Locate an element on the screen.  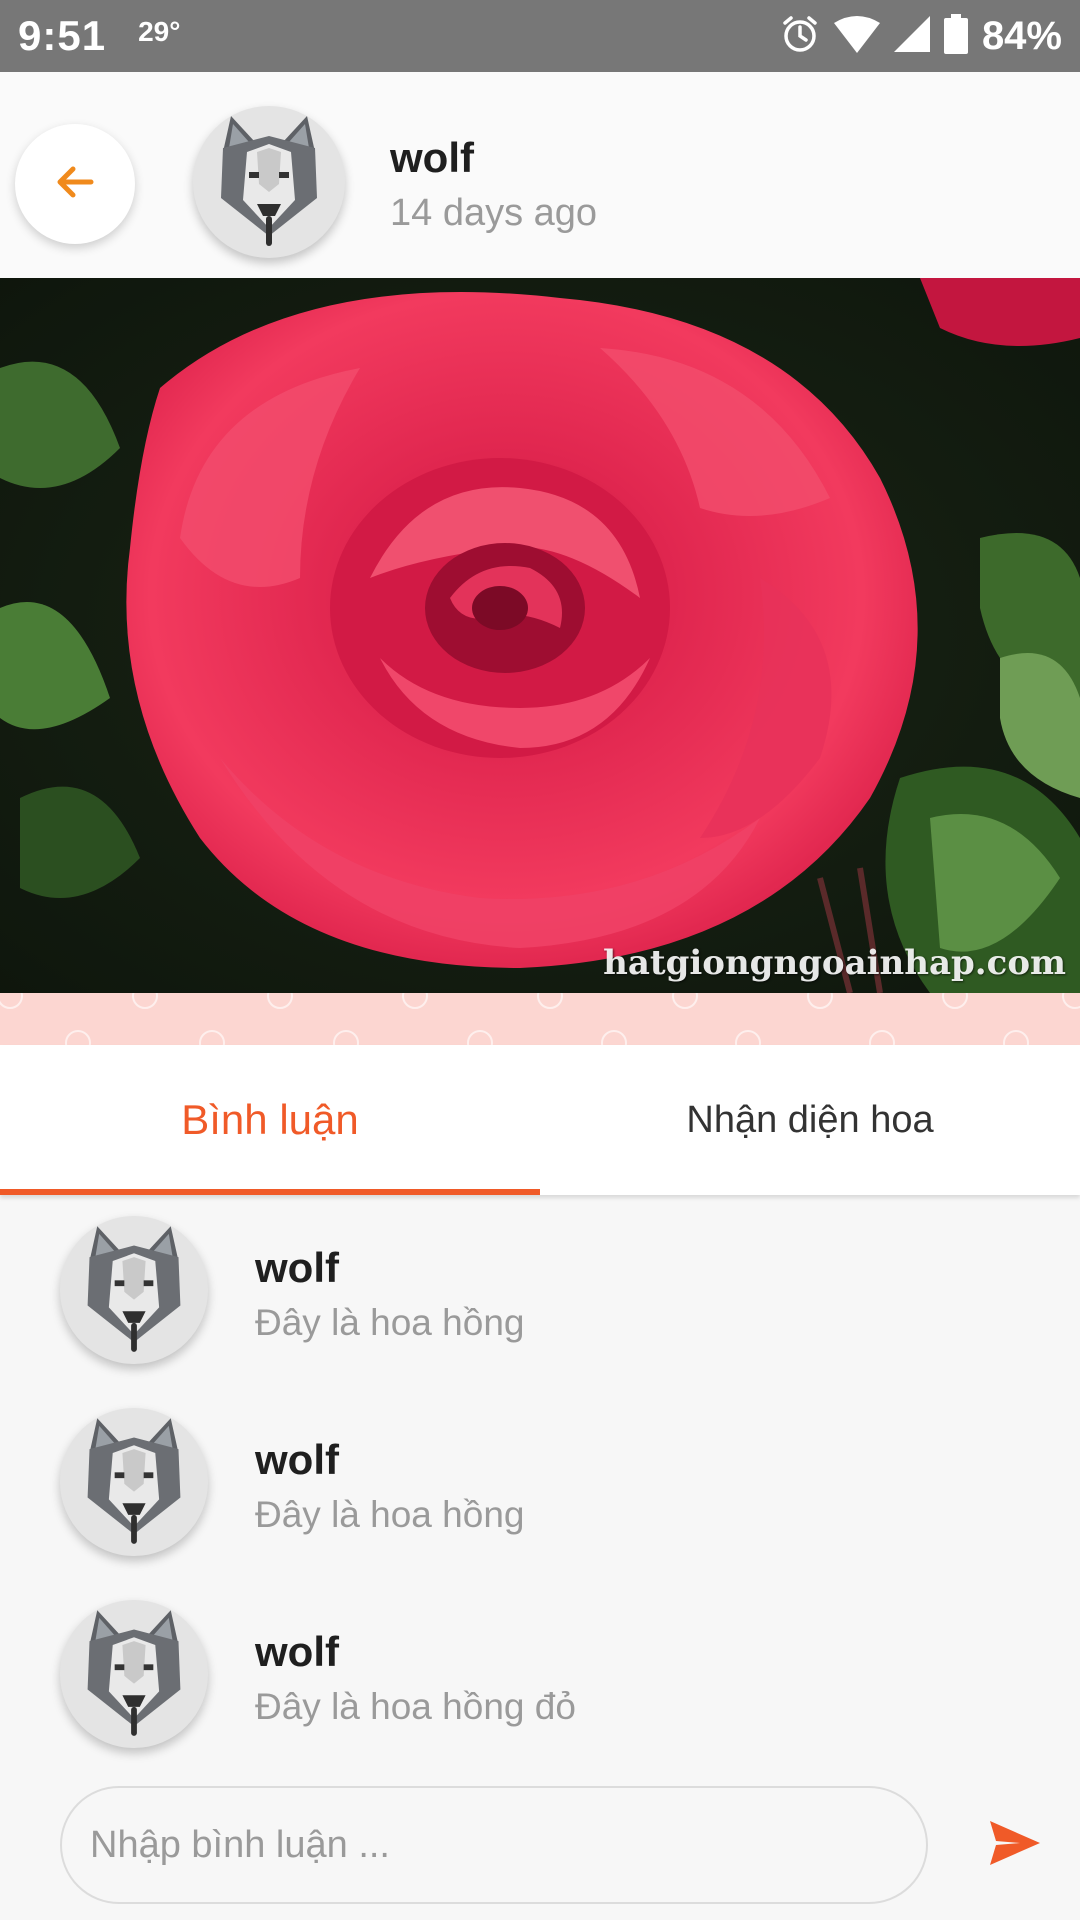
battery-icon is located at coordinates (955, 36).